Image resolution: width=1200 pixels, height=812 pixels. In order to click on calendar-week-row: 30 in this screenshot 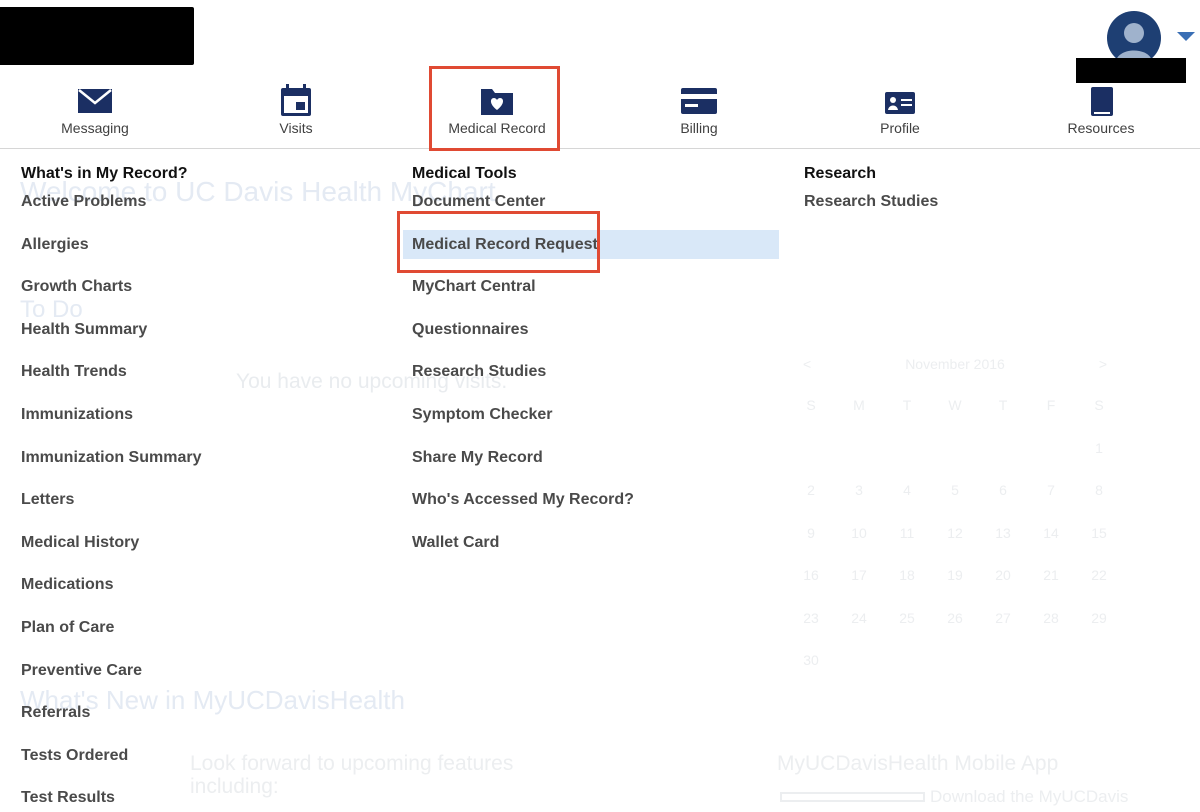, I will do `click(955, 660)`.